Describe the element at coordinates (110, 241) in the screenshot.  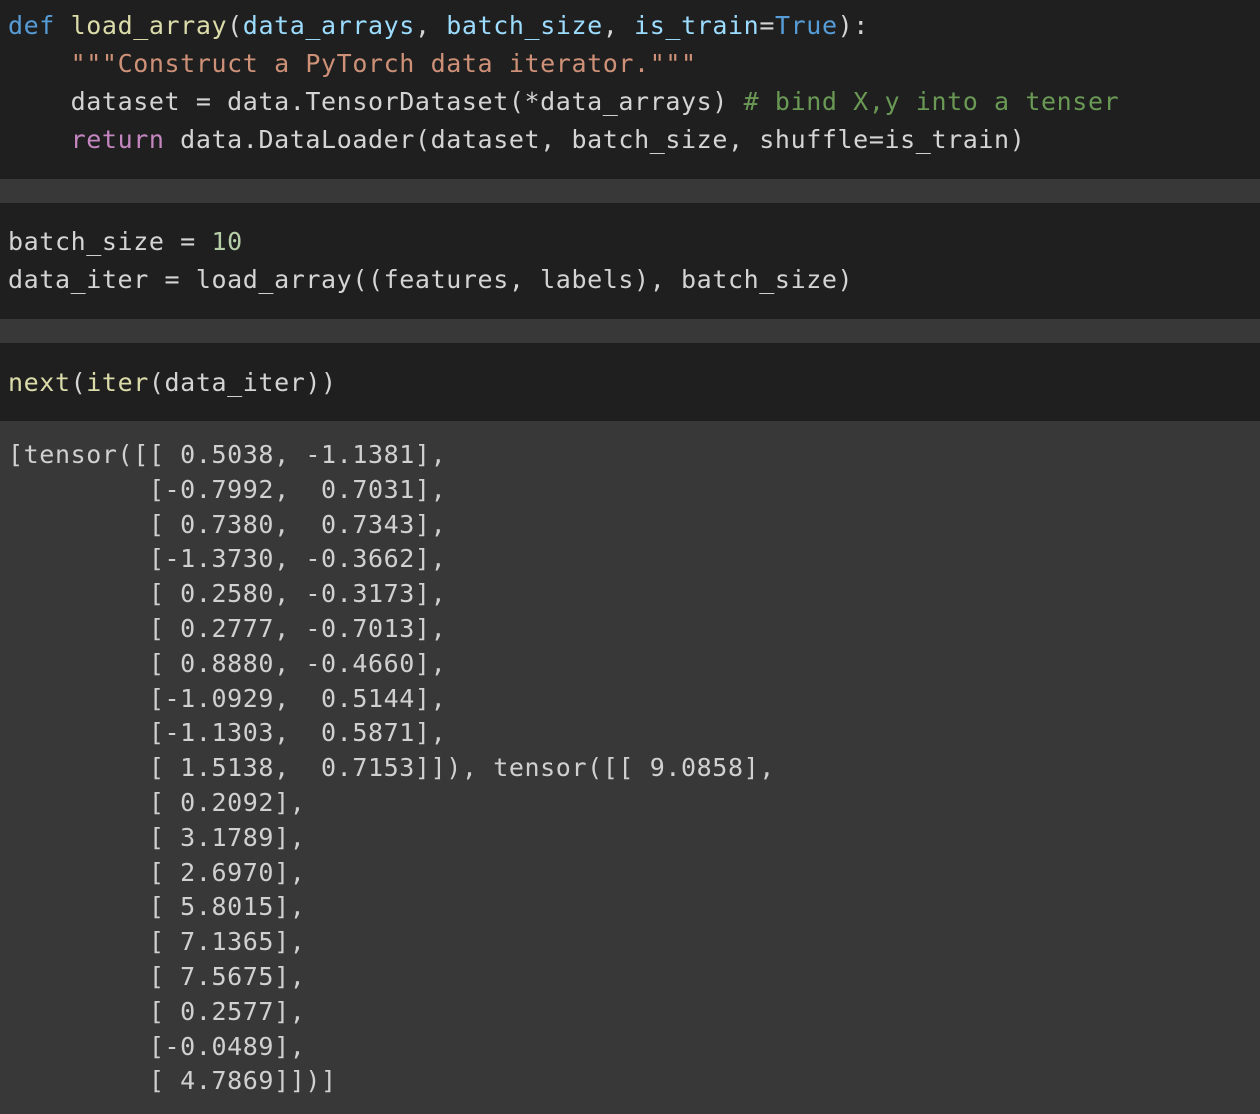
I see `code-text: batch_size =` at that location.